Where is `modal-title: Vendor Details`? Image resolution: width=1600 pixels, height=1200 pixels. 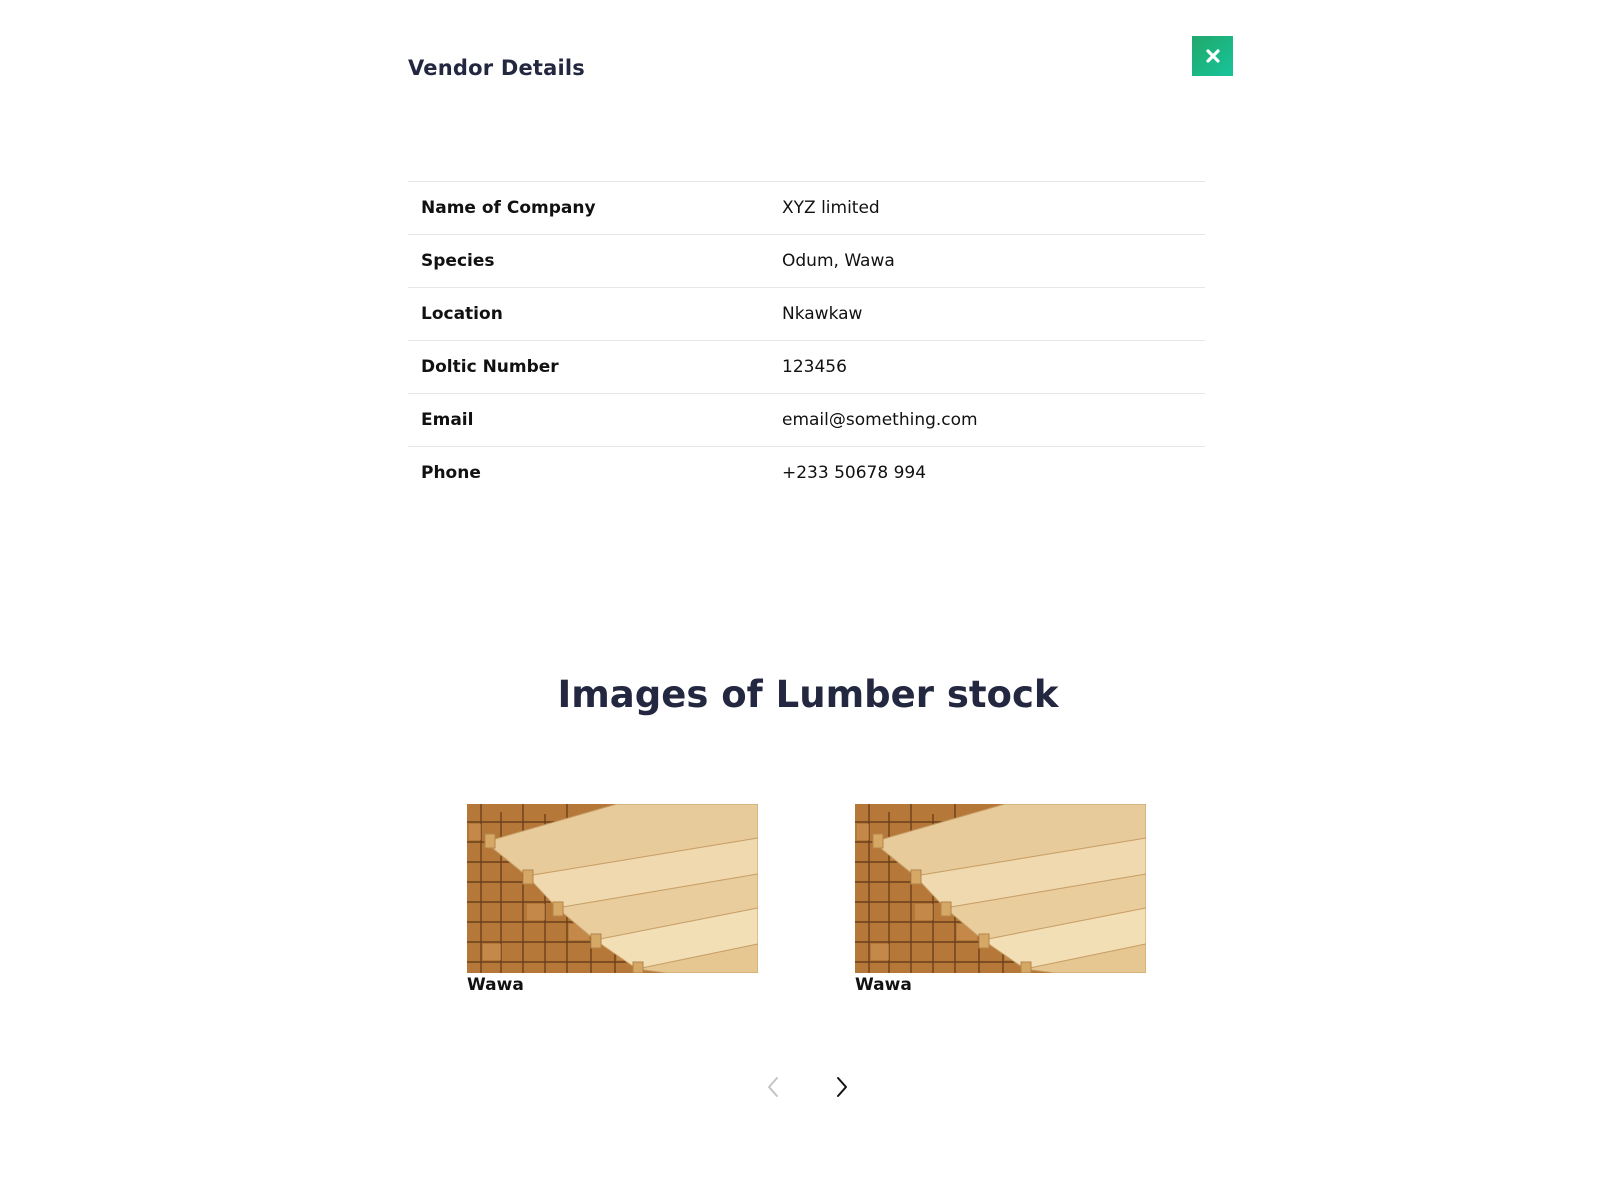 modal-title: Vendor Details is located at coordinates (497, 68).